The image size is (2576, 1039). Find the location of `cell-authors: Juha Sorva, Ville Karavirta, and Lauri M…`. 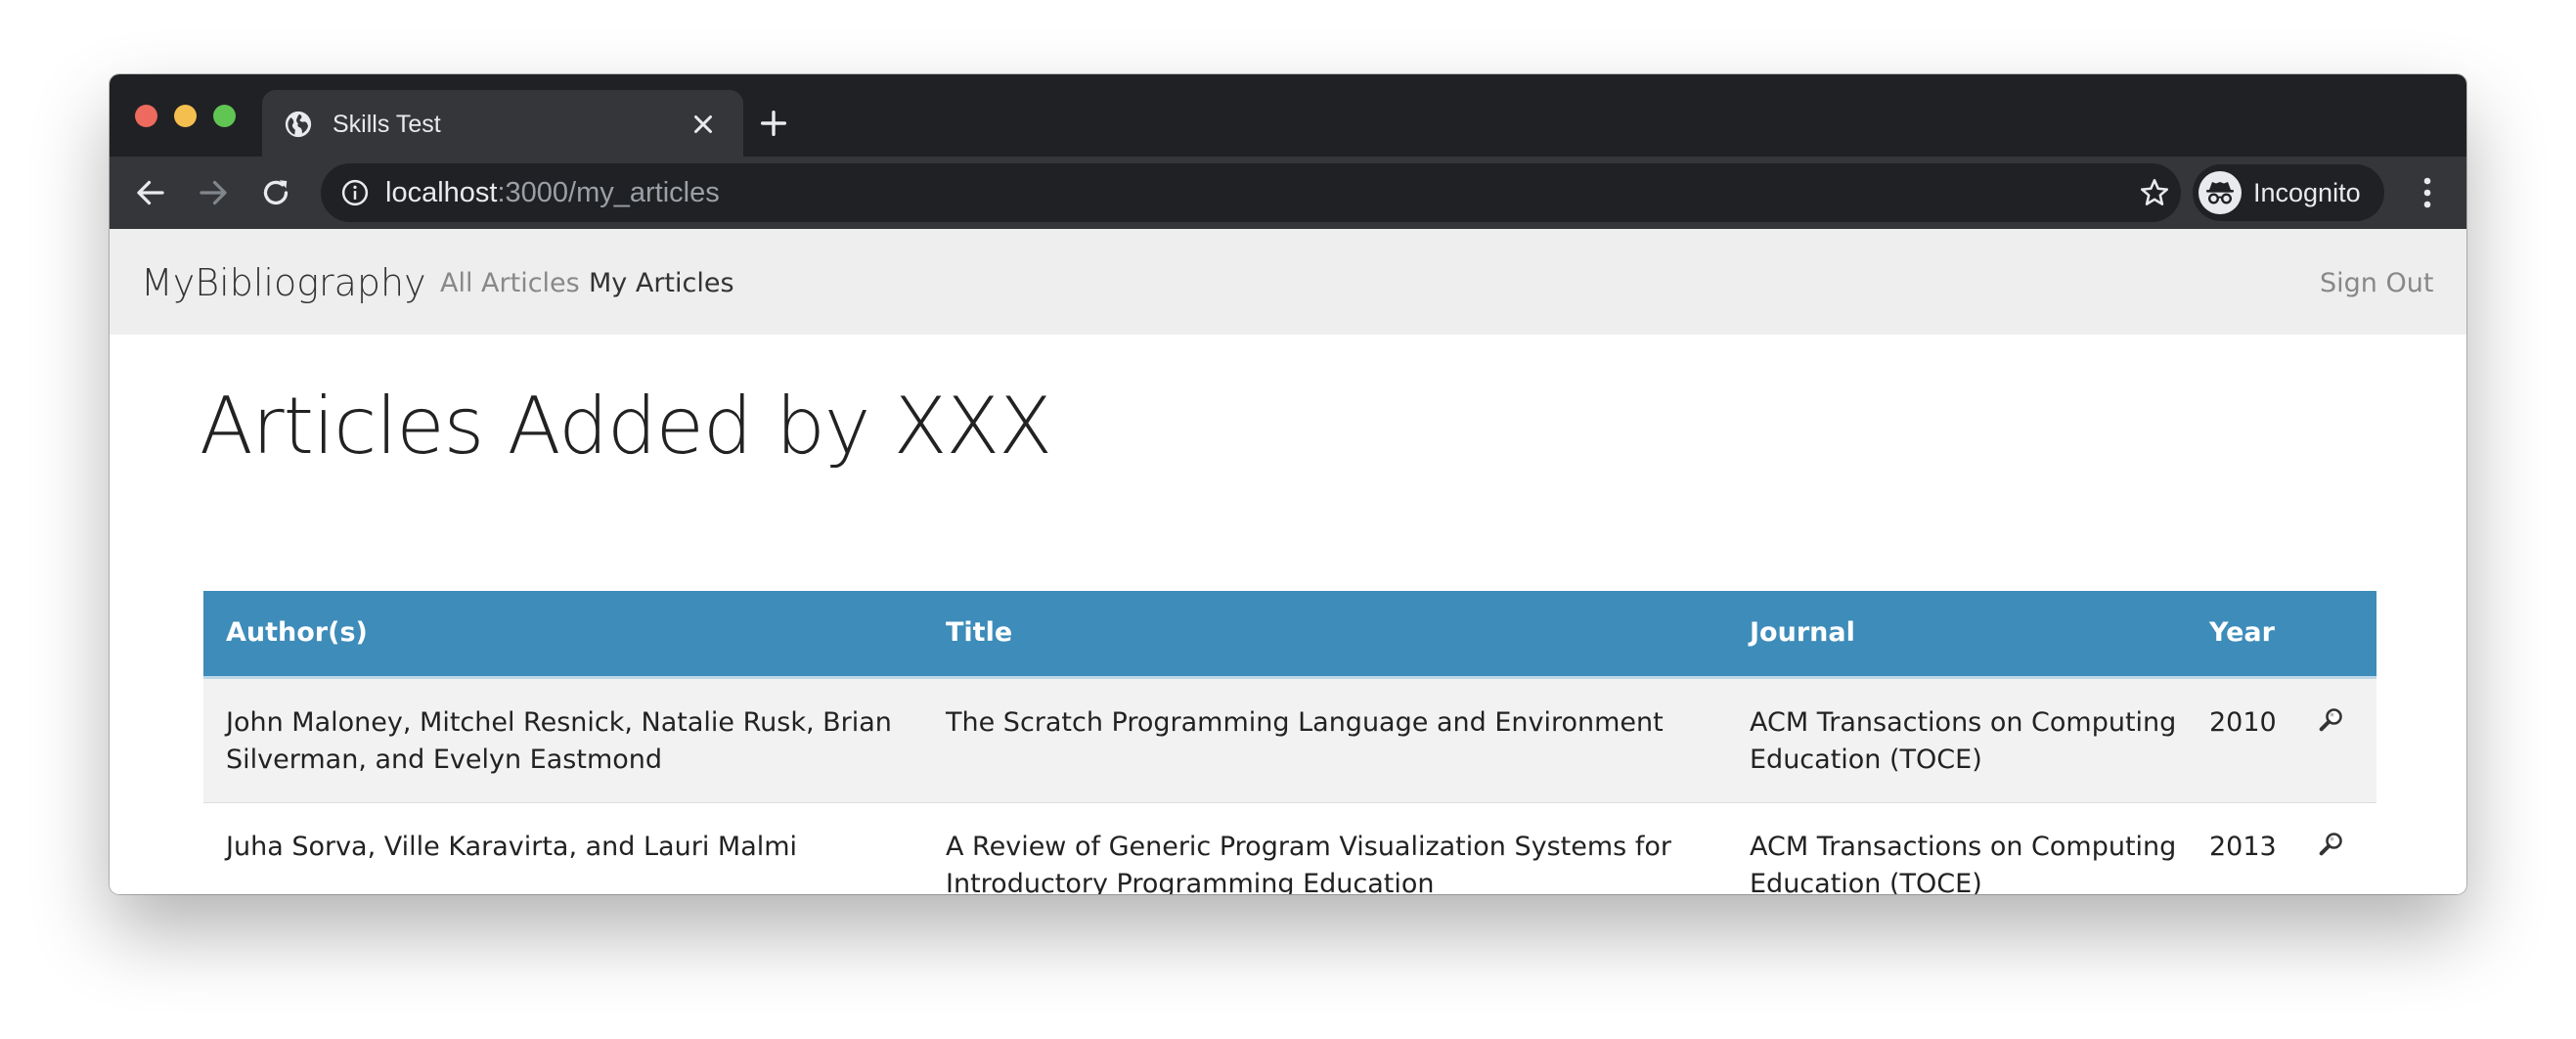

cell-authors: Juha Sorva, Ville Karavirta, and Lauri M… is located at coordinates (512, 846).